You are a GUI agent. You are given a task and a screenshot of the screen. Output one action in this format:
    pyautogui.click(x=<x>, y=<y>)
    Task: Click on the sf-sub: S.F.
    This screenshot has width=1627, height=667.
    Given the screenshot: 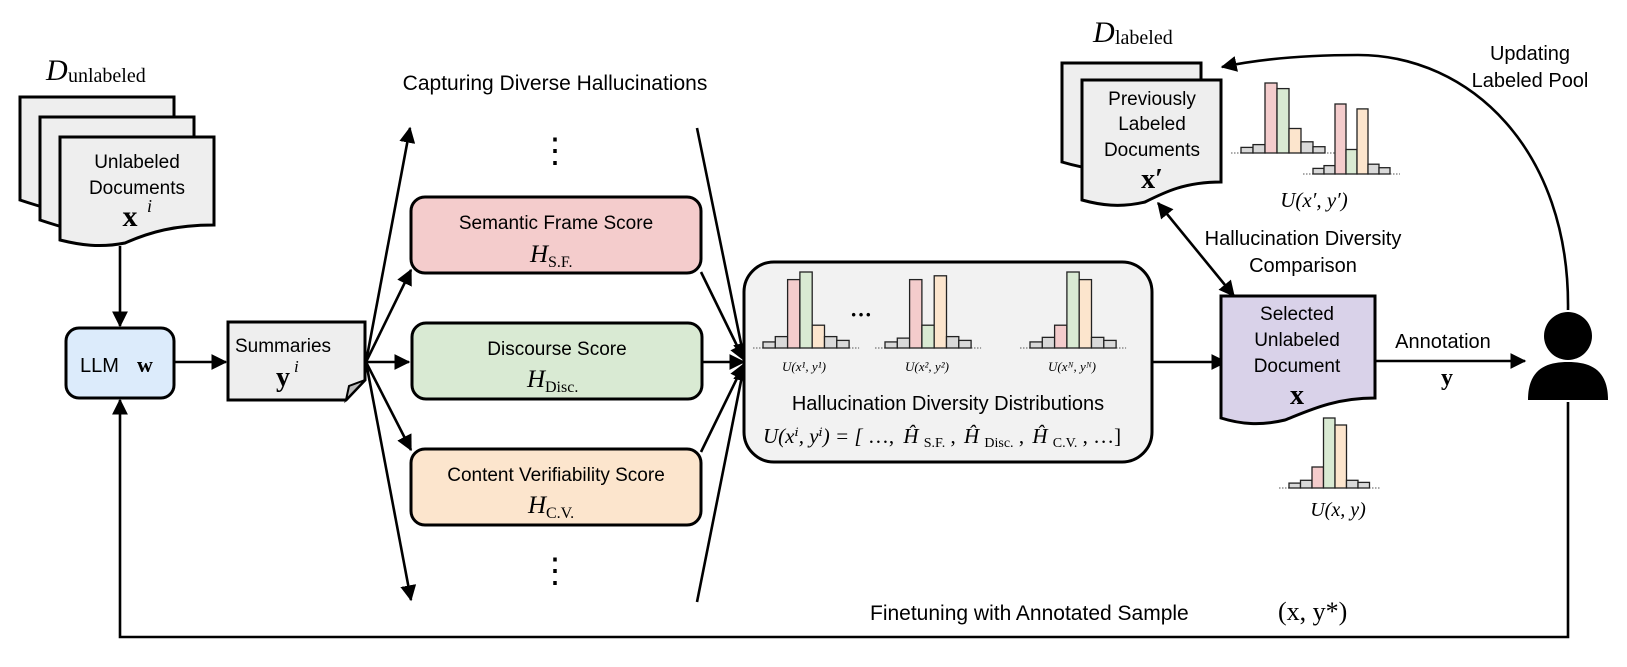 What is the action you would take?
    pyautogui.click(x=560, y=262)
    